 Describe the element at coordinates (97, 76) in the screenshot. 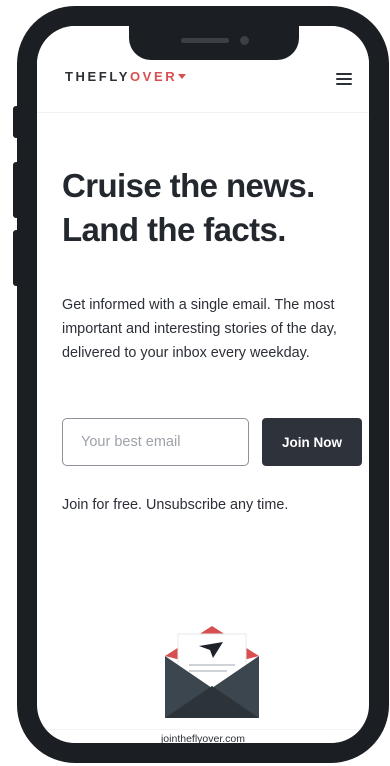

I see `logo-text-dark: THEFLY` at that location.